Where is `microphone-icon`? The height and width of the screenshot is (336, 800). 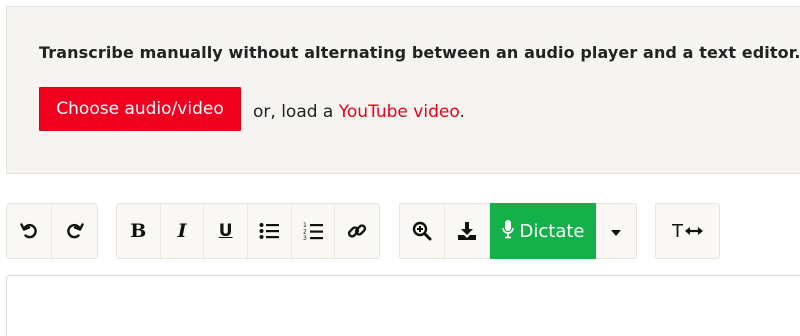 microphone-icon is located at coordinates (507, 231).